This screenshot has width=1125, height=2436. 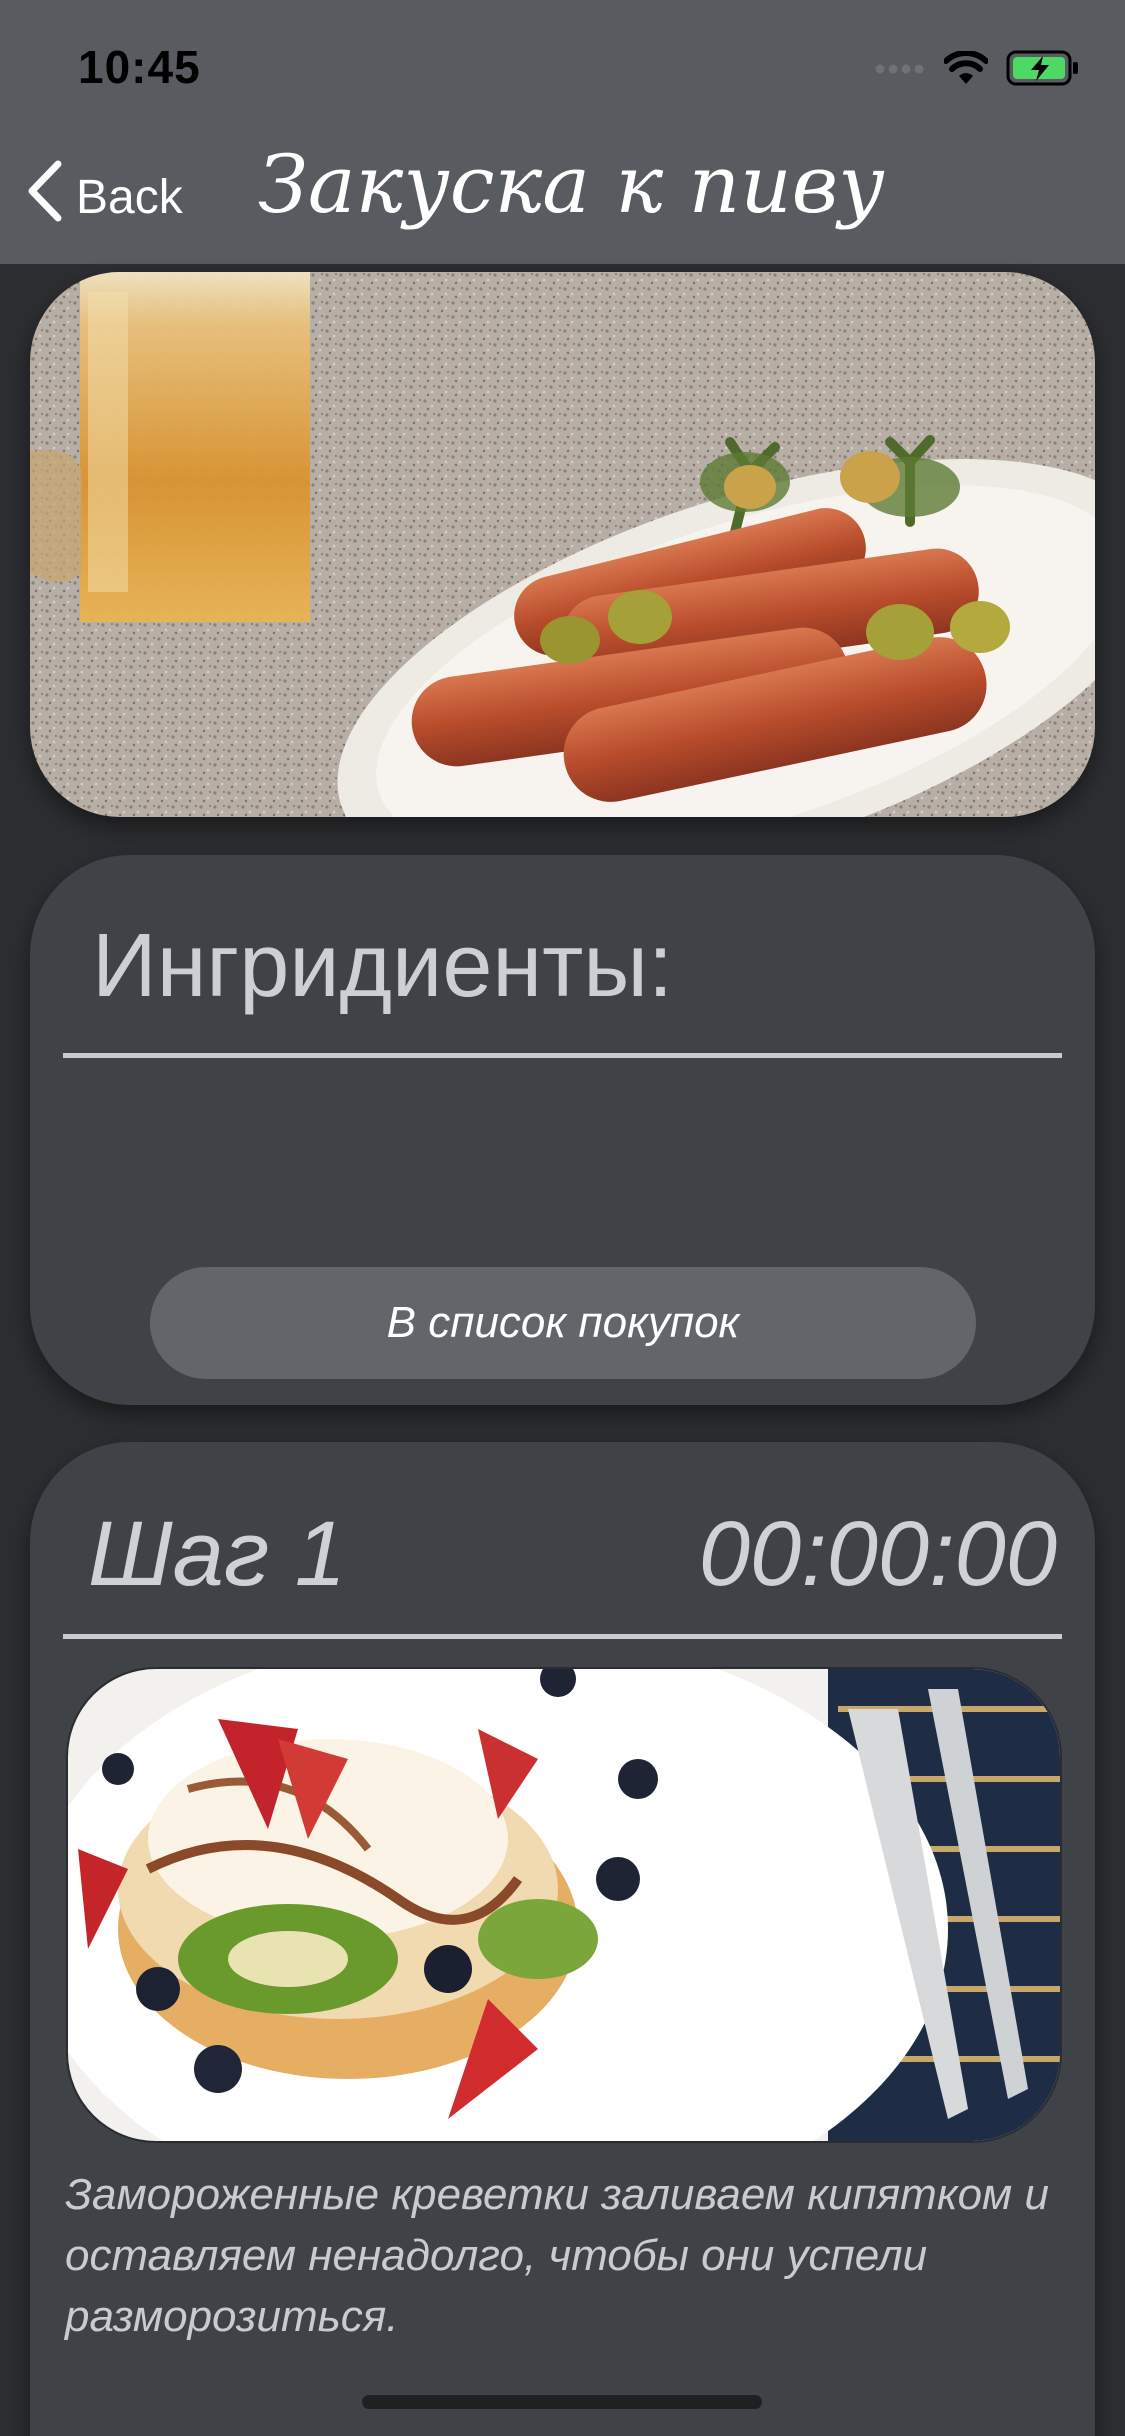 I want to click on signal-icon, so click(x=900, y=71).